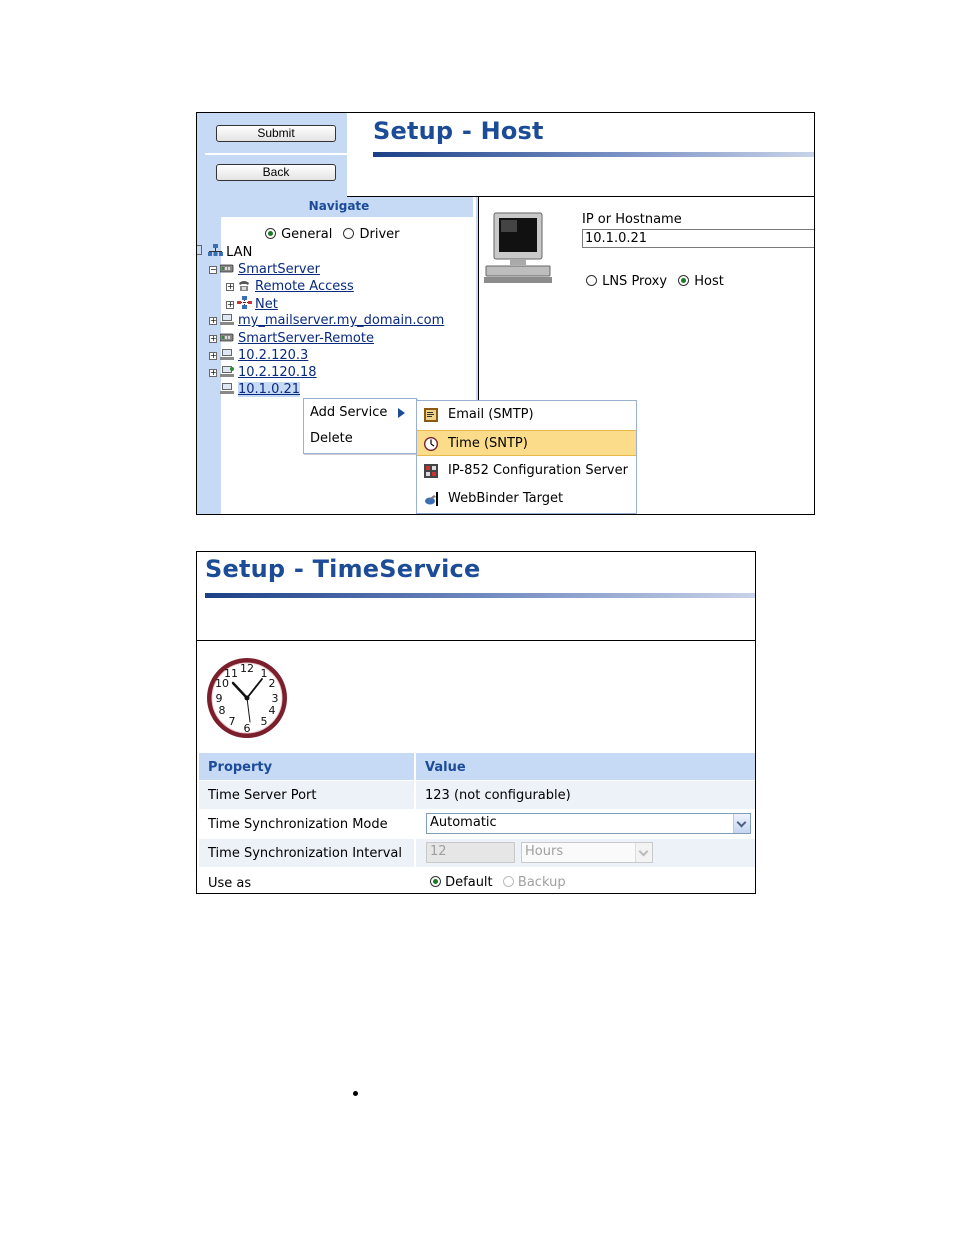  I want to click on submit-button: Submit, so click(276, 133).